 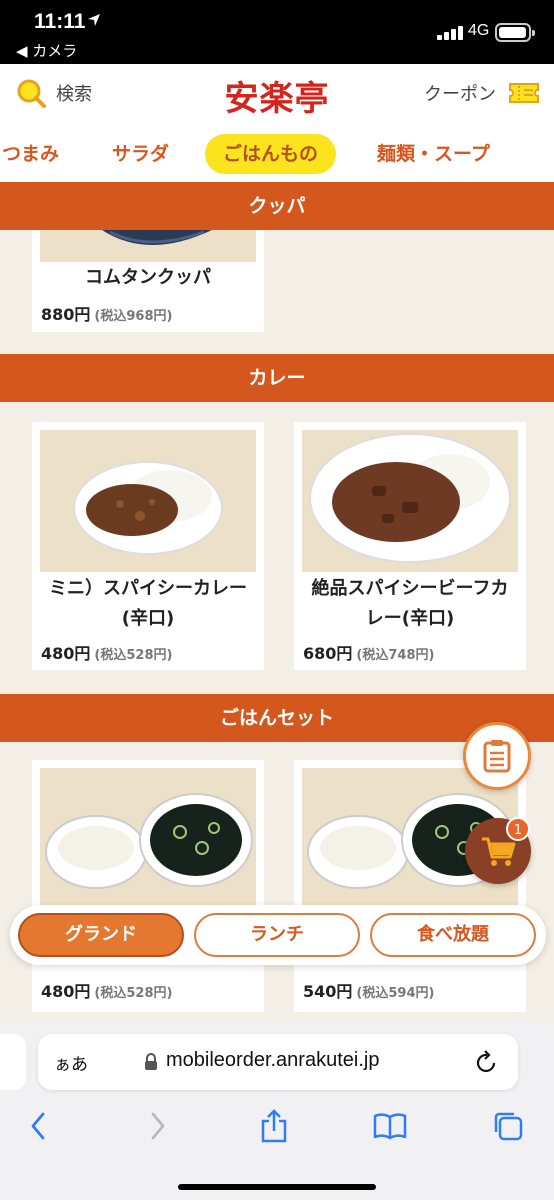 I want to click on address-bar: ぁあ mobileorder.anrakutei.jp, so click(x=278, y=1062).